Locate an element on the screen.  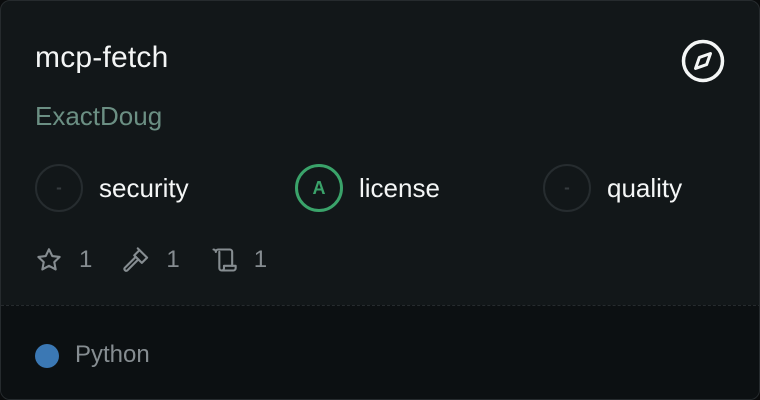
quality-grade-badge: - is located at coordinates (567, 188).